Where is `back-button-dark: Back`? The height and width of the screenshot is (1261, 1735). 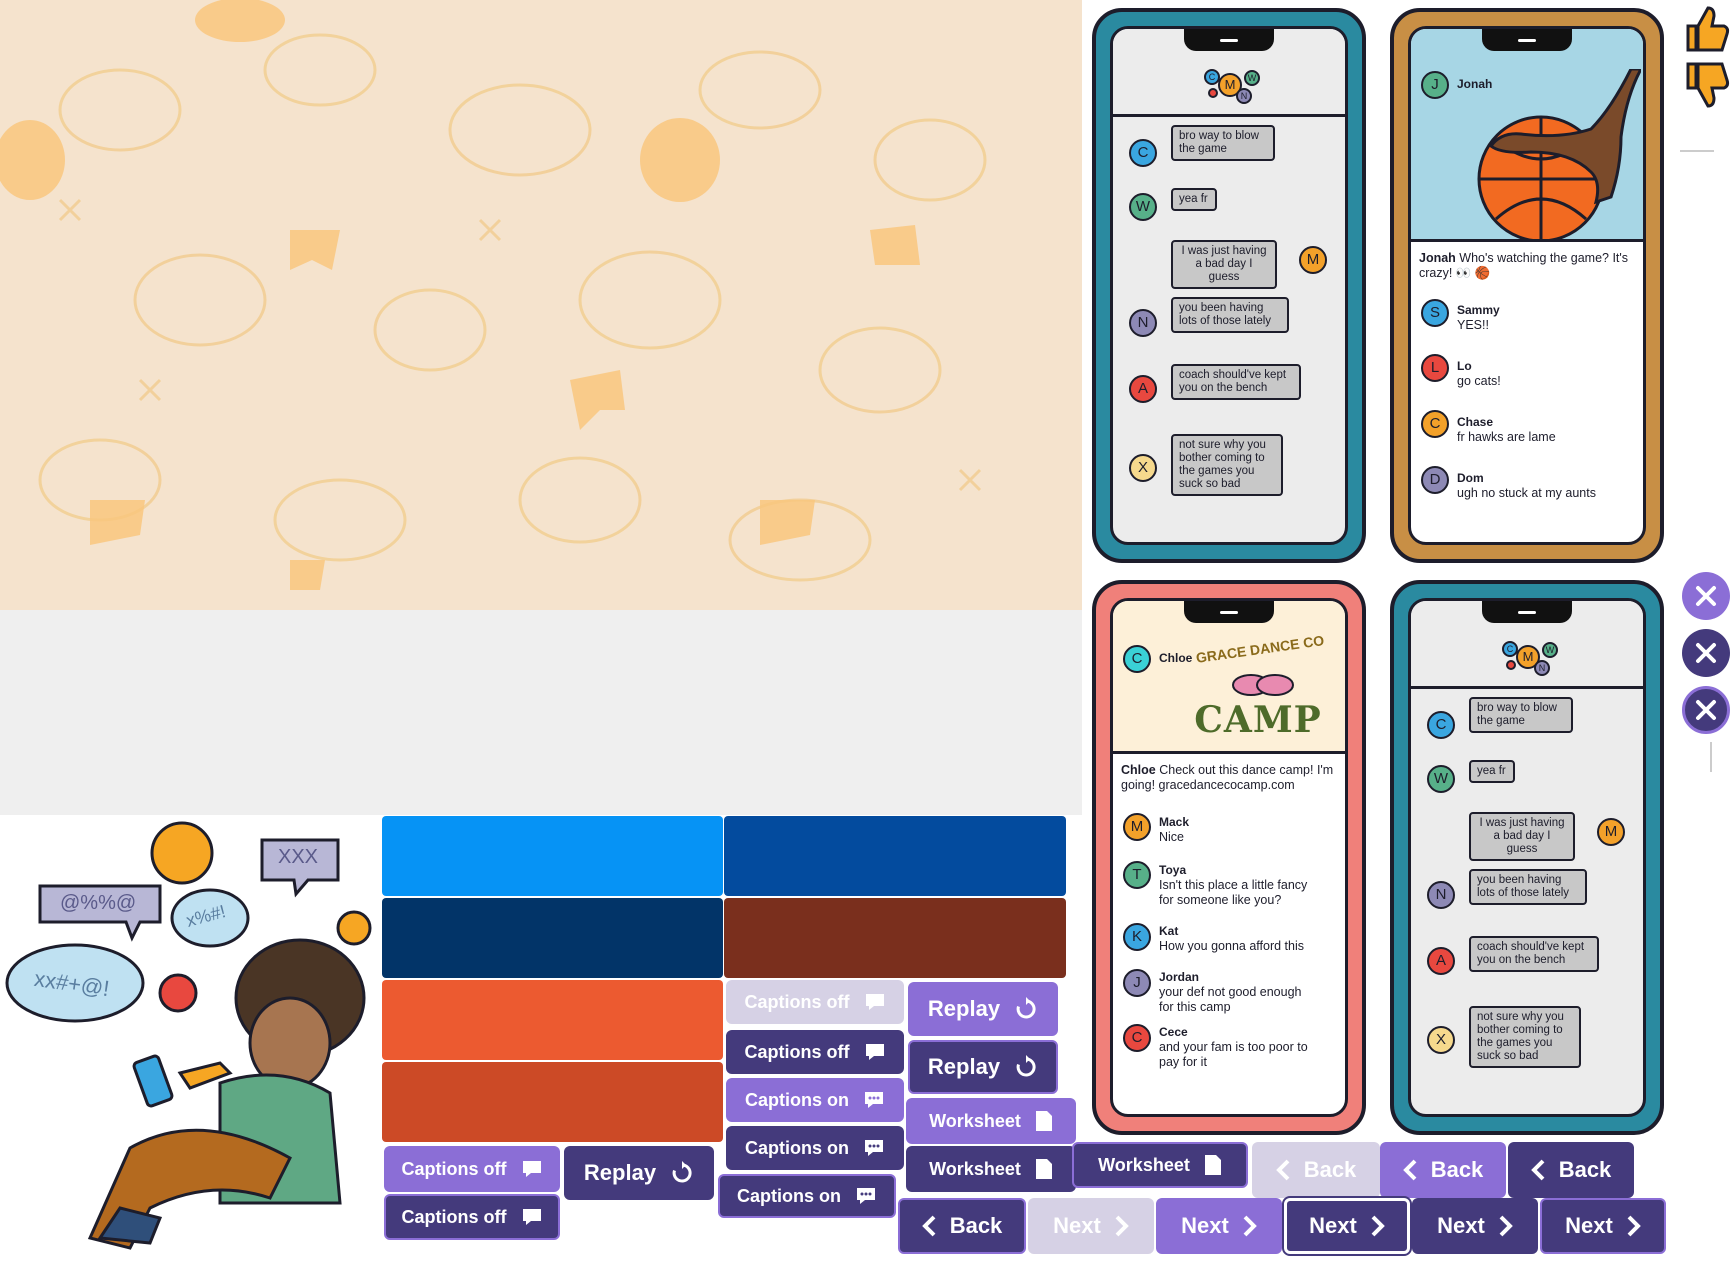
back-button-dark: Back is located at coordinates (1571, 1170).